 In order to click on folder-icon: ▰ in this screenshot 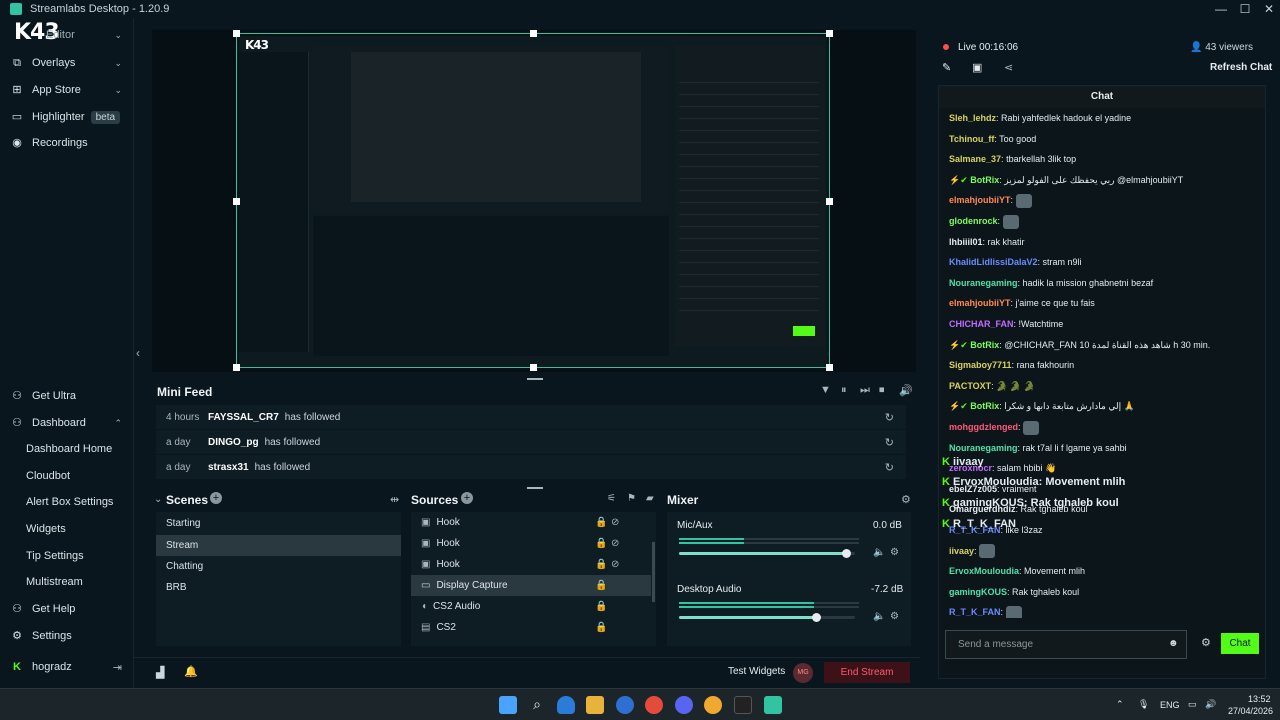, I will do `click(650, 498)`.